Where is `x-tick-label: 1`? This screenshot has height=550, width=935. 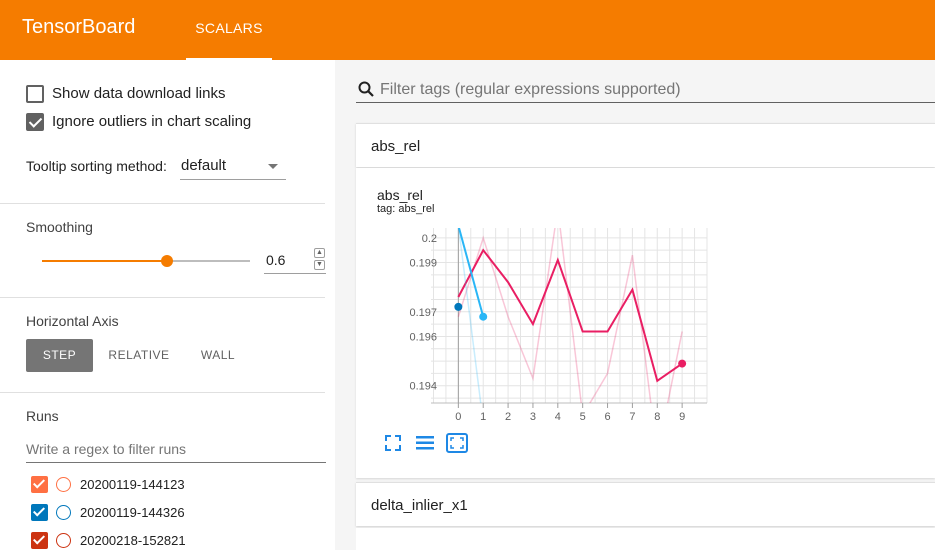
x-tick-label: 1 is located at coordinates (483, 417).